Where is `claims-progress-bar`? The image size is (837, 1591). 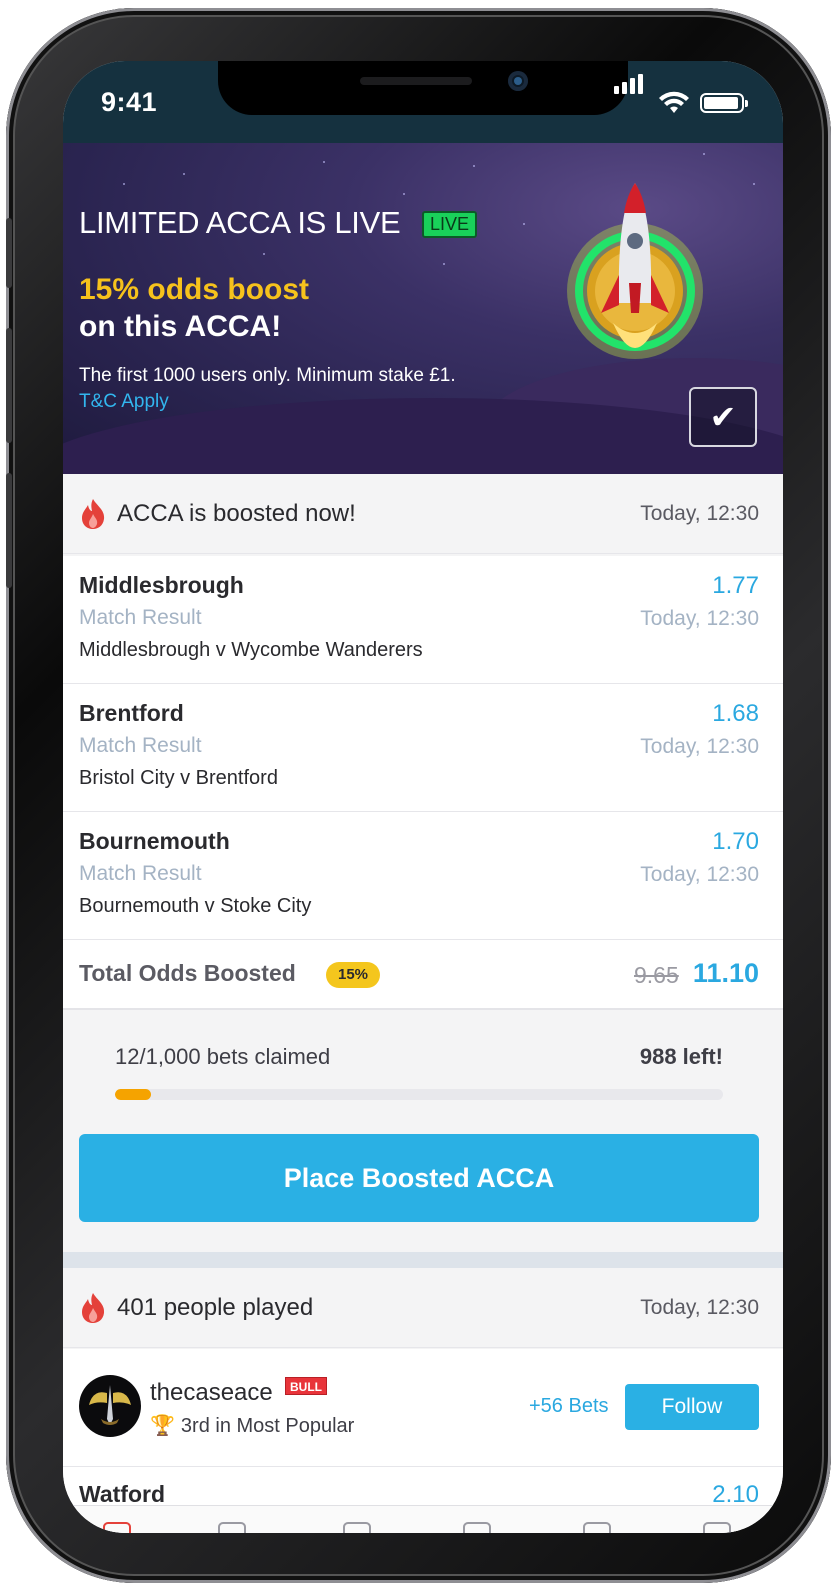 claims-progress-bar is located at coordinates (419, 1094).